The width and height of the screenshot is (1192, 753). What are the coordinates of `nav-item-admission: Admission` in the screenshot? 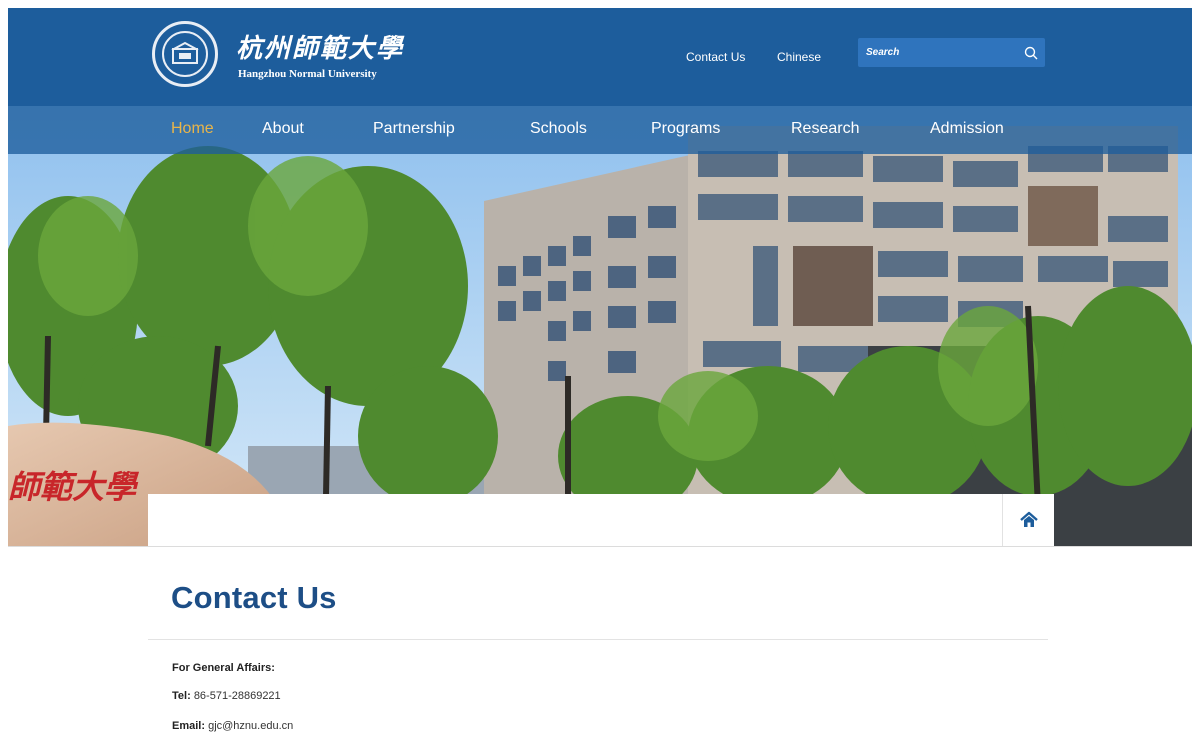 It's located at (967, 129).